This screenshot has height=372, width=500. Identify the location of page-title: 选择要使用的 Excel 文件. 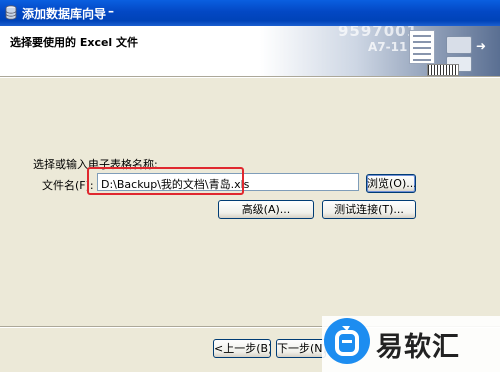
(74, 42).